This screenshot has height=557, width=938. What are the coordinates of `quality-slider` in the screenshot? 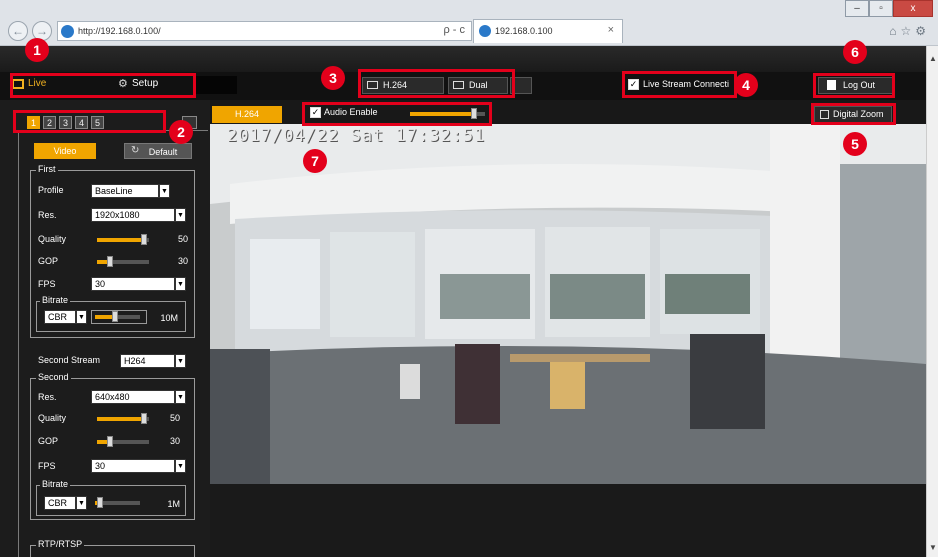 It's located at (123, 239).